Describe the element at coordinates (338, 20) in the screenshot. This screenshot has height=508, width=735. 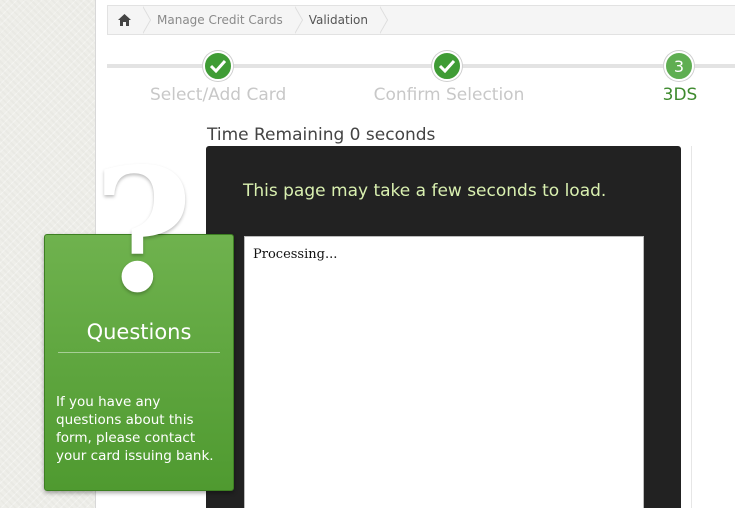
I see `breadcrumb-label: Validation` at that location.